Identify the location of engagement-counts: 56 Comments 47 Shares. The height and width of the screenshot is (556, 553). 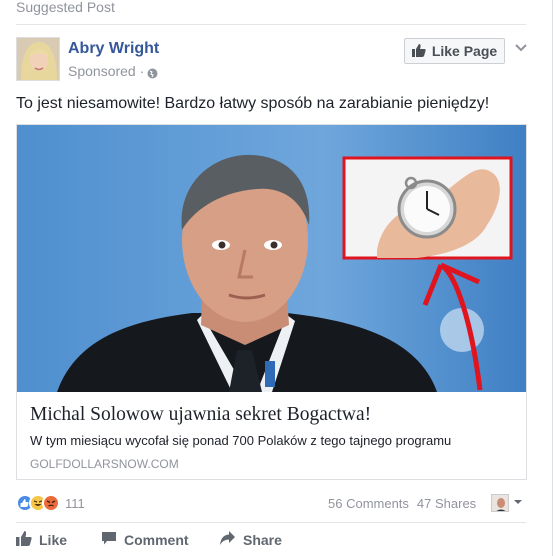
(402, 503).